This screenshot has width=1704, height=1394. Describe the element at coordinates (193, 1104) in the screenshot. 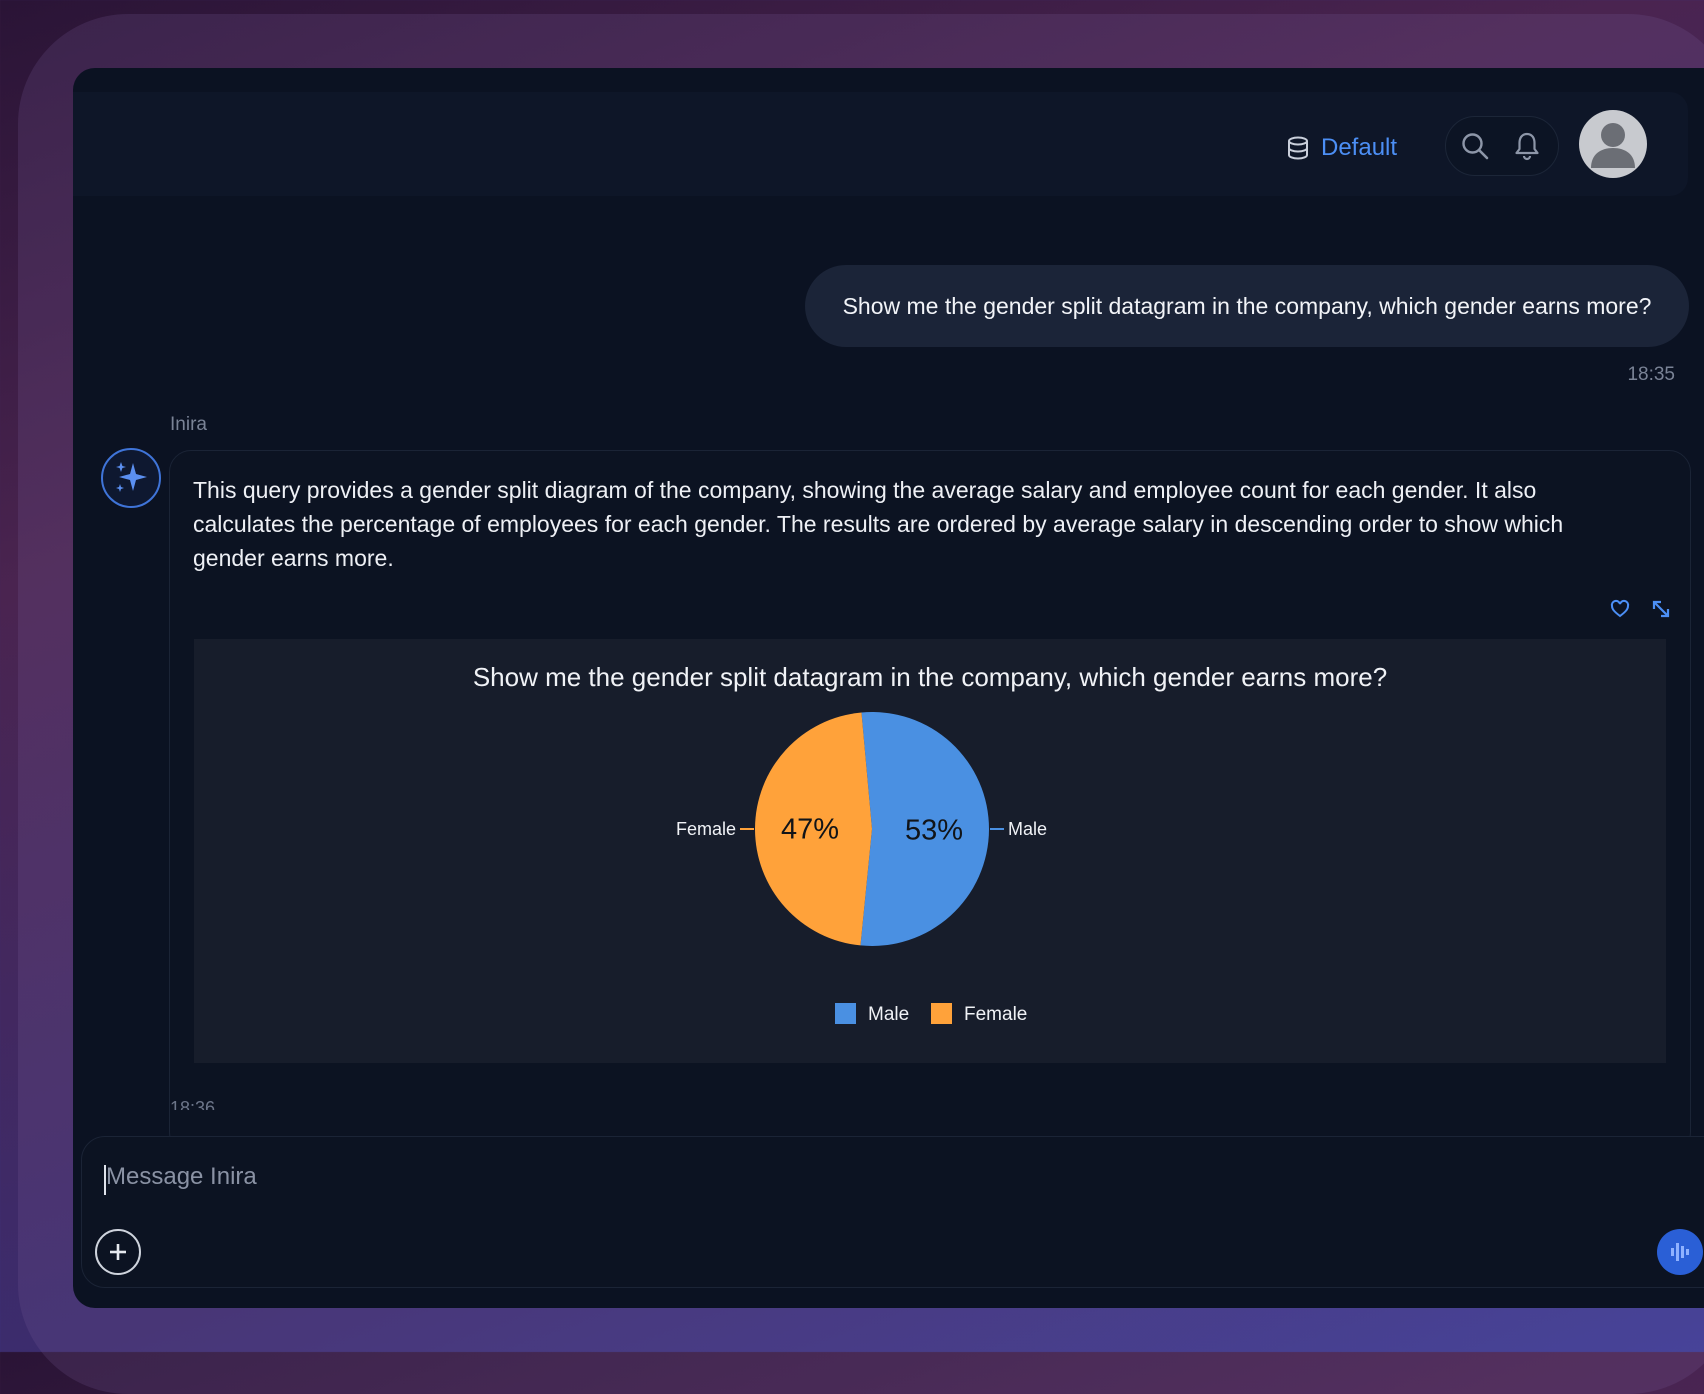

I see `bot-message-timestamp: 18:36` at that location.